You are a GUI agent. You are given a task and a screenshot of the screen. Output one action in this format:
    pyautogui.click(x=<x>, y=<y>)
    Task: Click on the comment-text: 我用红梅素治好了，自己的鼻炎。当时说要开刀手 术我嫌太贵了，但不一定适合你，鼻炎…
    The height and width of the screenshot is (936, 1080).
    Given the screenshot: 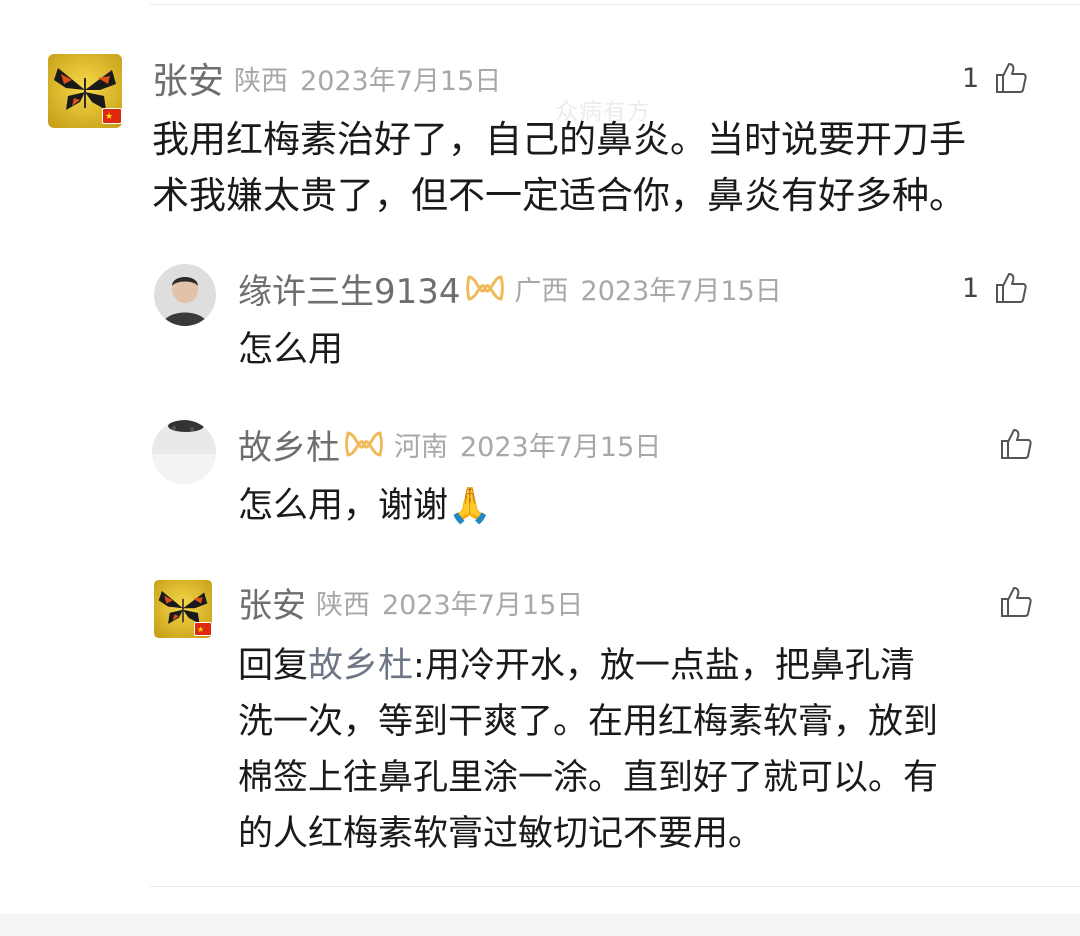 What is the action you would take?
    pyautogui.click(x=559, y=168)
    